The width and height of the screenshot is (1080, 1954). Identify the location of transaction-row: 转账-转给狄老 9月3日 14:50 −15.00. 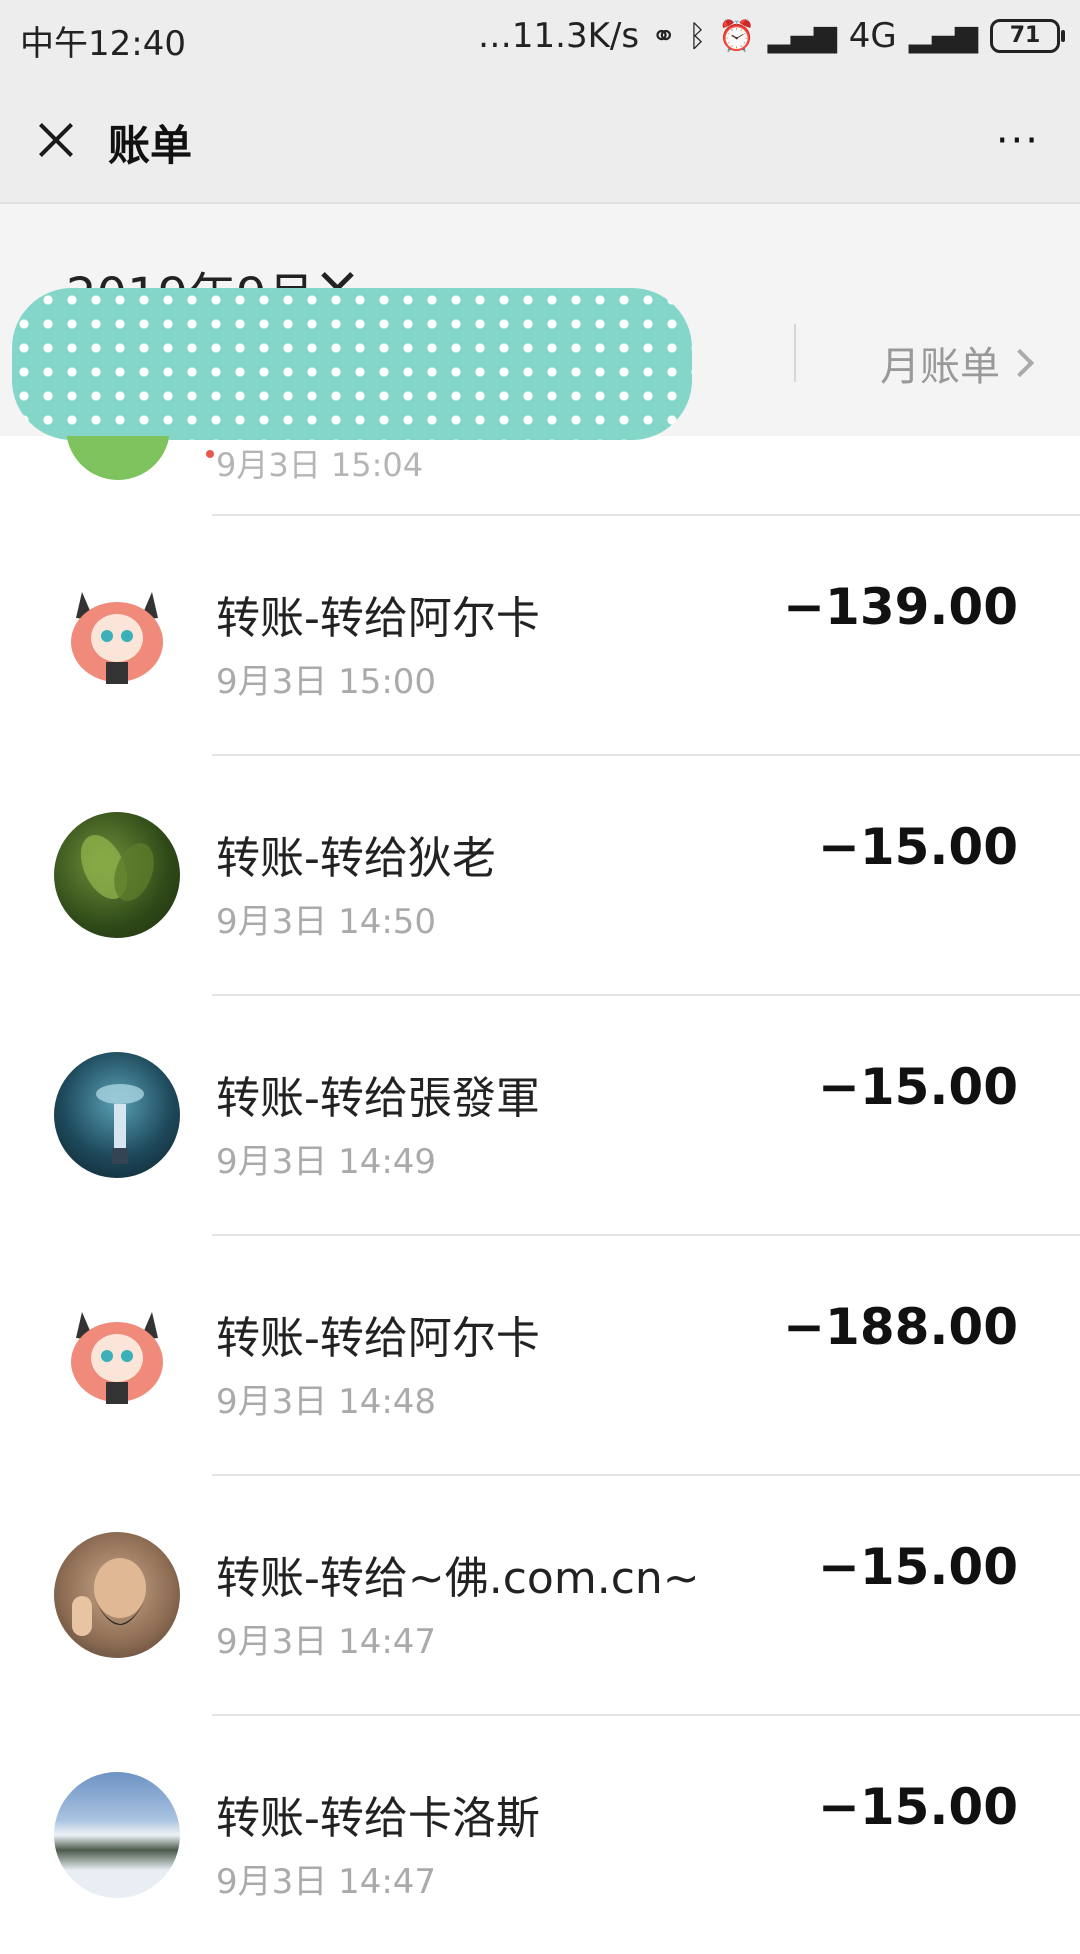
(540, 874).